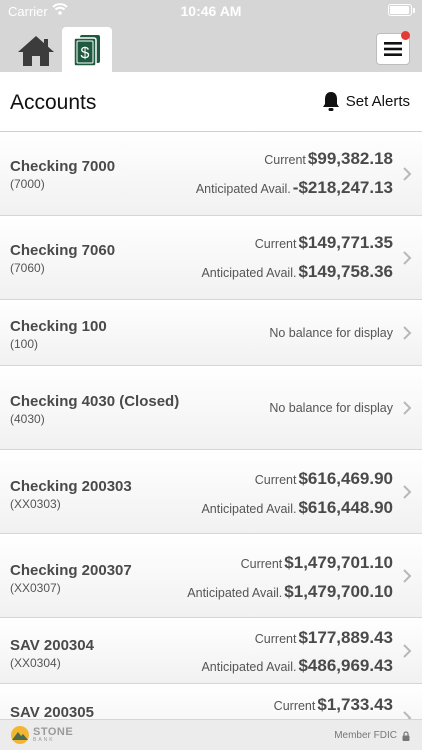 This screenshot has width=422, height=750. I want to click on account-number: (4030), so click(27, 419).